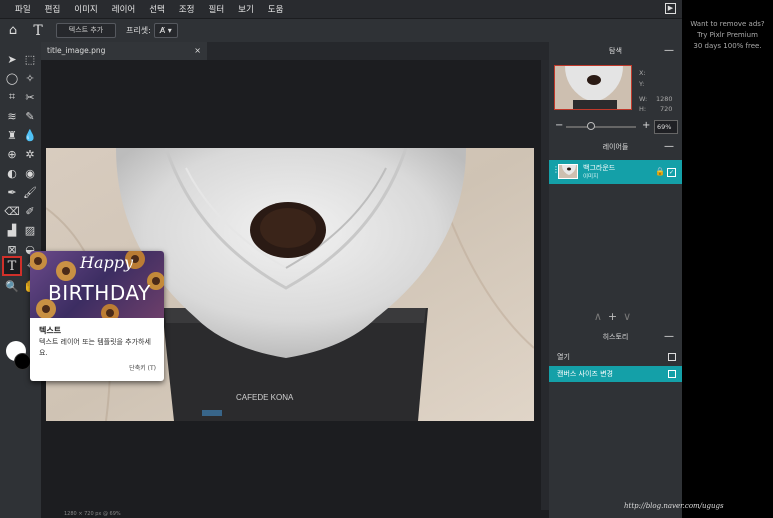 The height and width of the screenshot is (518, 773). What do you see at coordinates (666, 127) in the screenshot?
I see `zoom-percent-input: 69%` at bounding box center [666, 127].